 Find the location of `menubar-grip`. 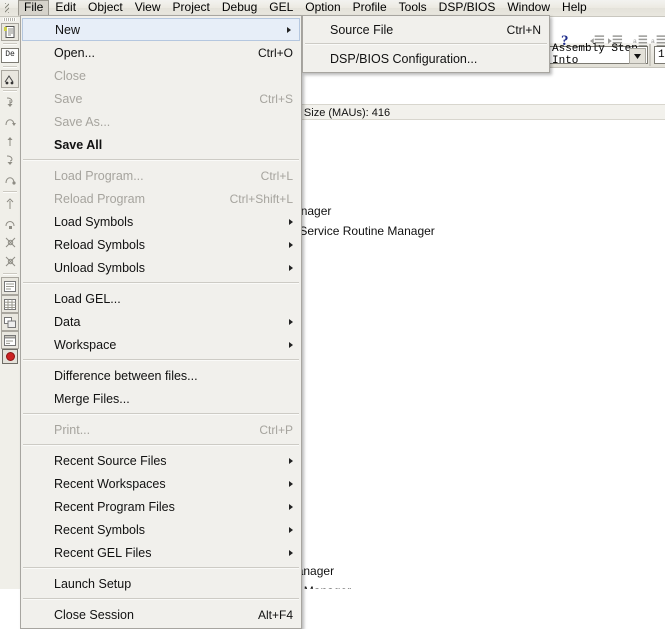

menubar-grip is located at coordinates (9, 8).